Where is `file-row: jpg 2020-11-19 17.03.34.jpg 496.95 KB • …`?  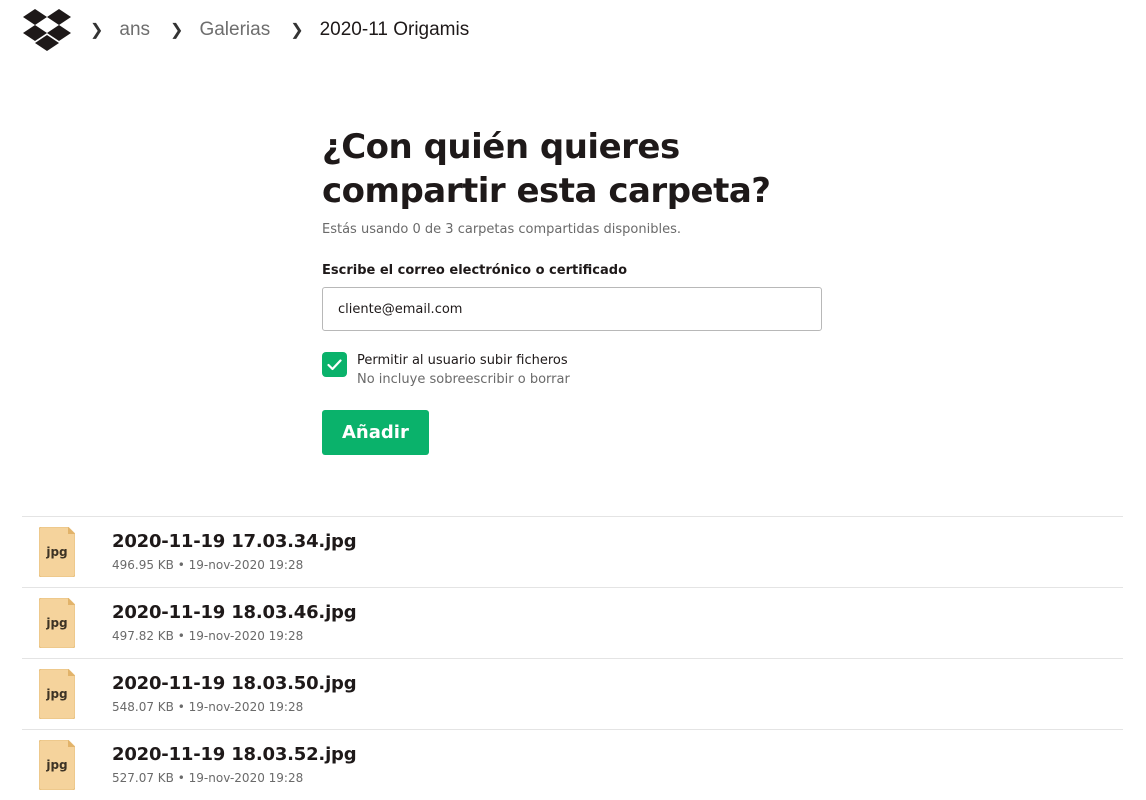
file-row: jpg 2020-11-19 17.03.34.jpg 496.95 KB • … is located at coordinates (572, 551).